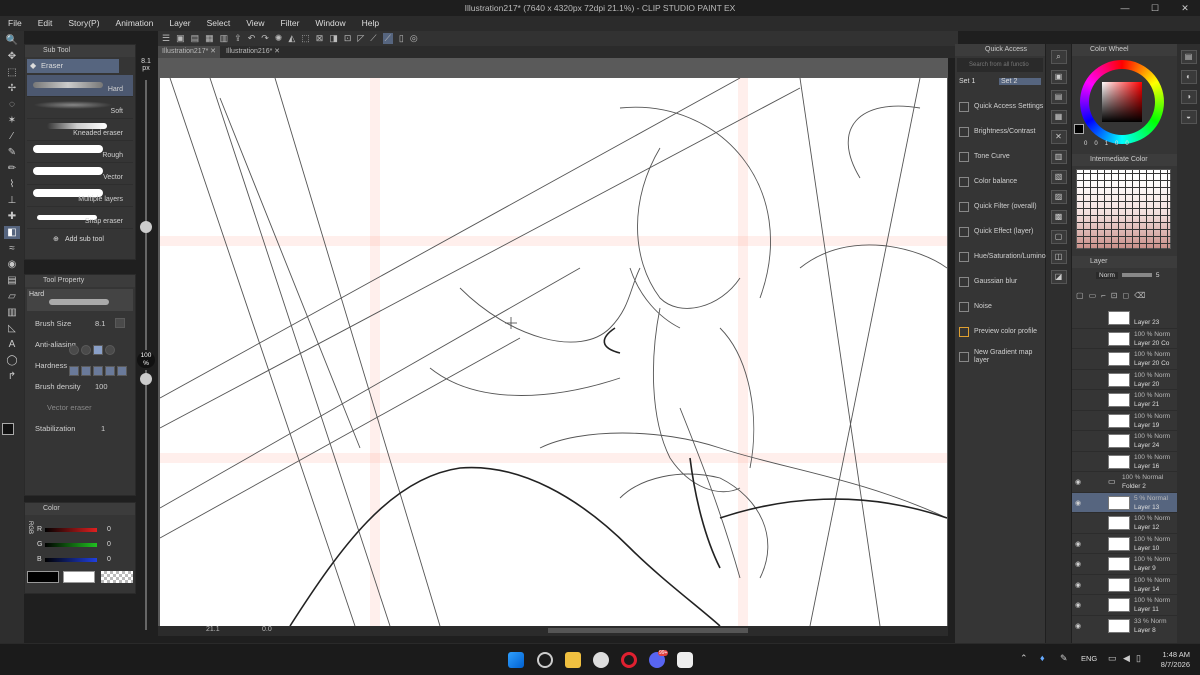 This screenshot has height=675, width=1200. What do you see at coordinates (1188, 117) in the screenshot?
I see `palette-icon: ◒` at bounding box center [1188, 117].